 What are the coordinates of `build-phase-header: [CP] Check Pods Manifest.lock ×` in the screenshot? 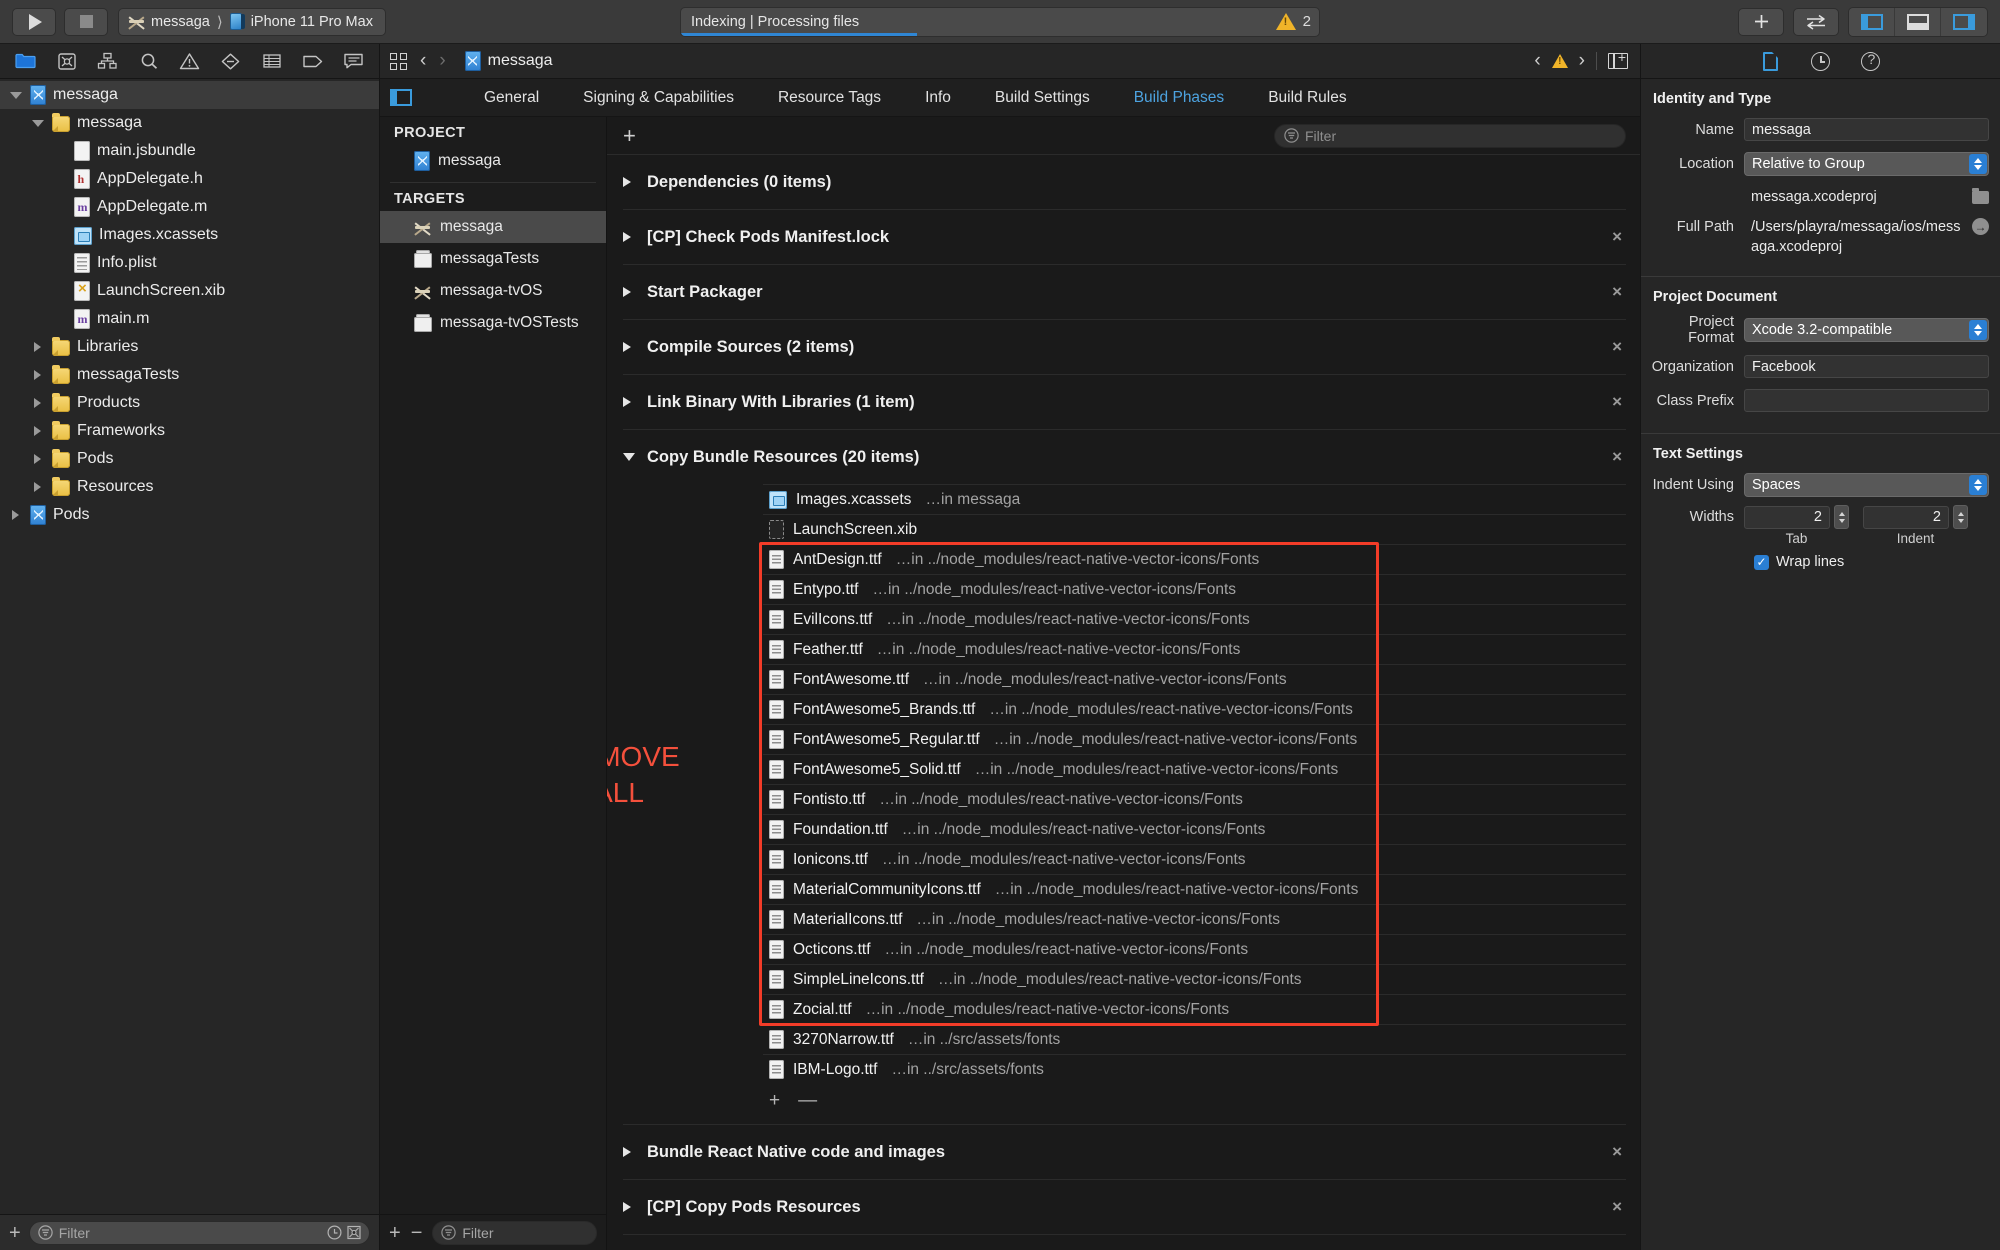 It's located at (1124, 237).